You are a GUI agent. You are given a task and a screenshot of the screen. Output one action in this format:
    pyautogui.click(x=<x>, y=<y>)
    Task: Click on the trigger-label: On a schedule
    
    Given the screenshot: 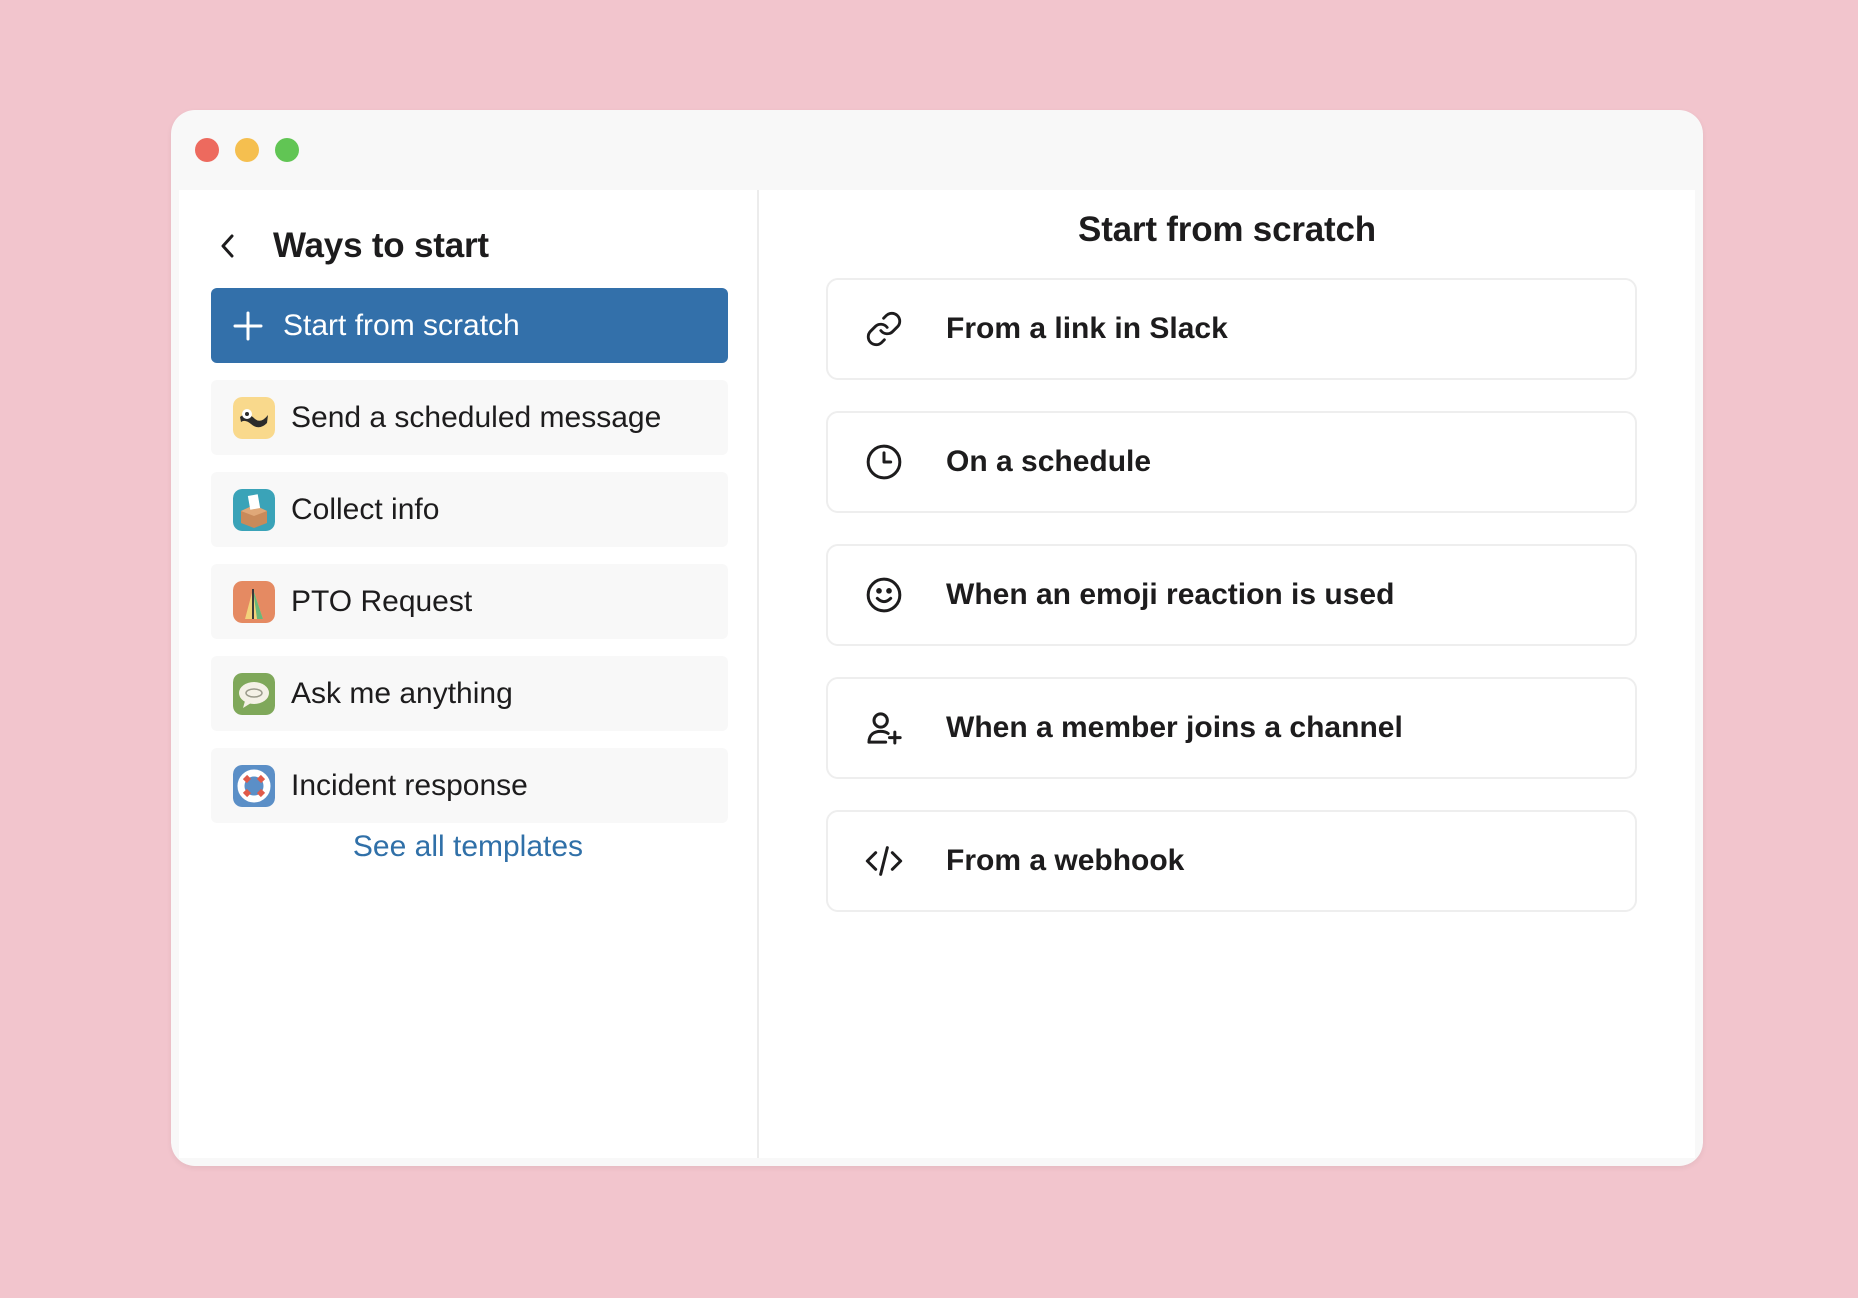 What is the action you would take?
    pyautogui.click(x=1049, y=461)
    